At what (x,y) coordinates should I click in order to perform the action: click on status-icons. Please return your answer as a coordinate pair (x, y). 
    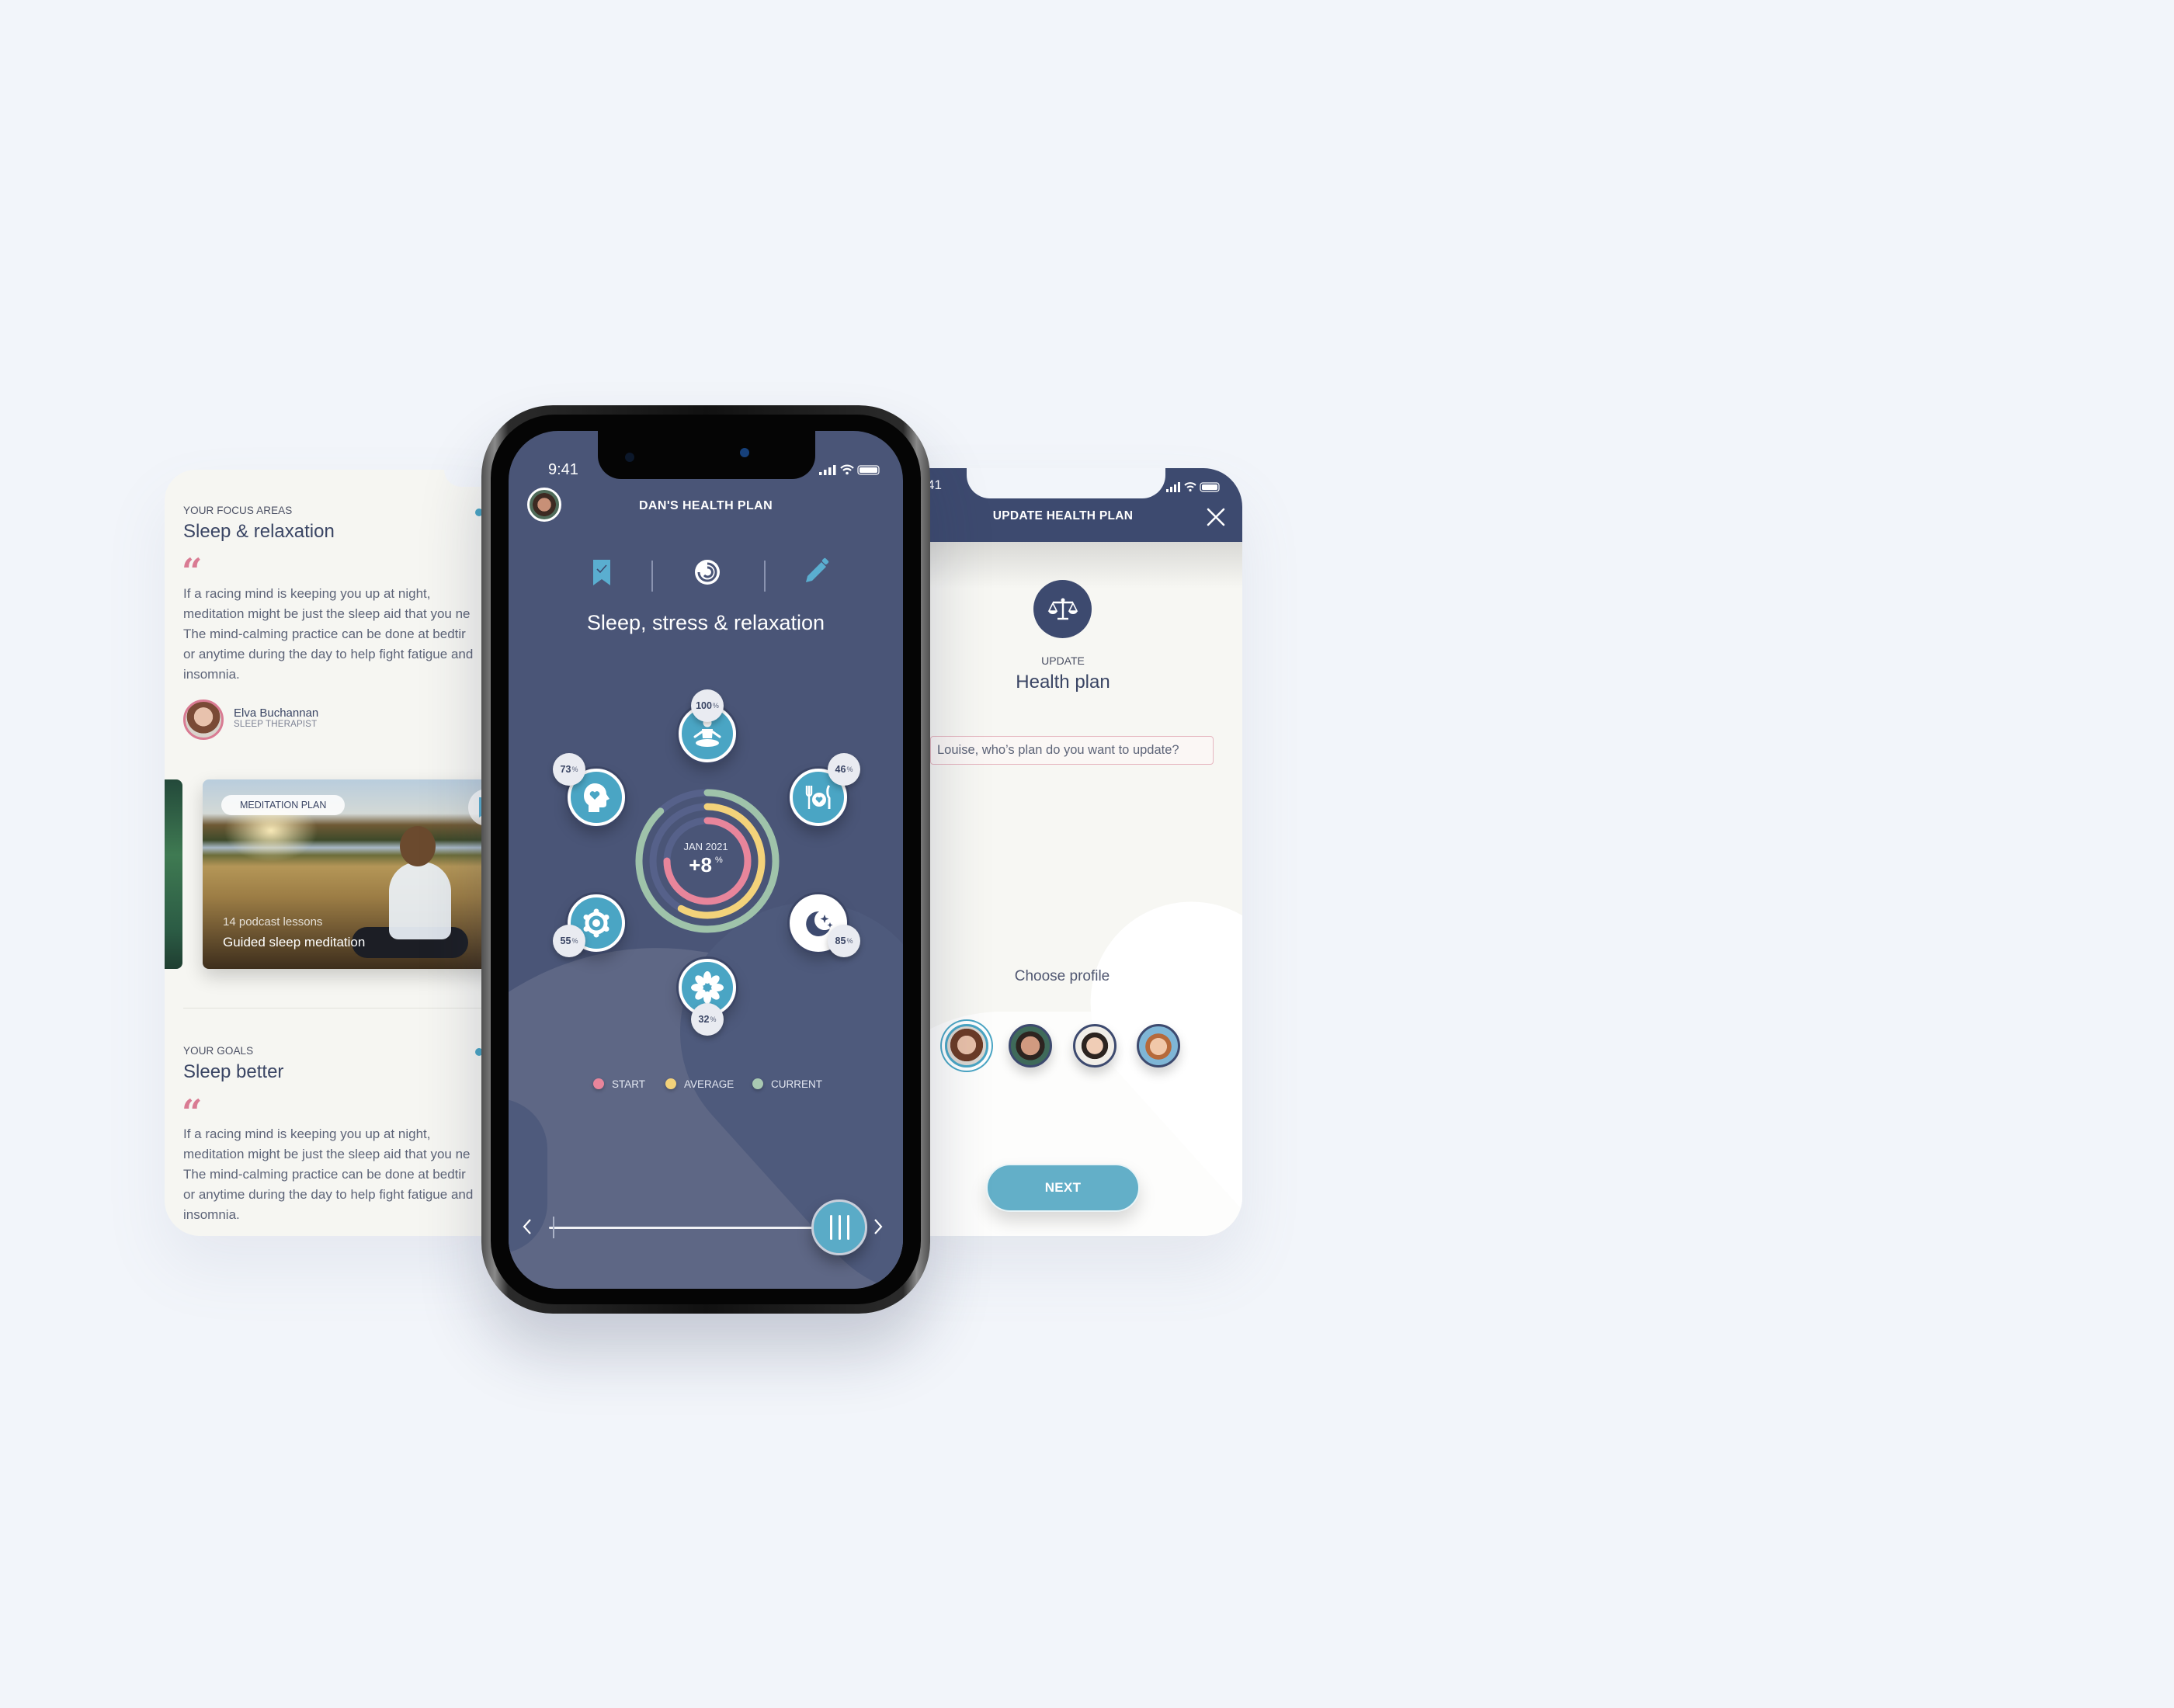
    Looking at the image, I should click on (1193, 487).